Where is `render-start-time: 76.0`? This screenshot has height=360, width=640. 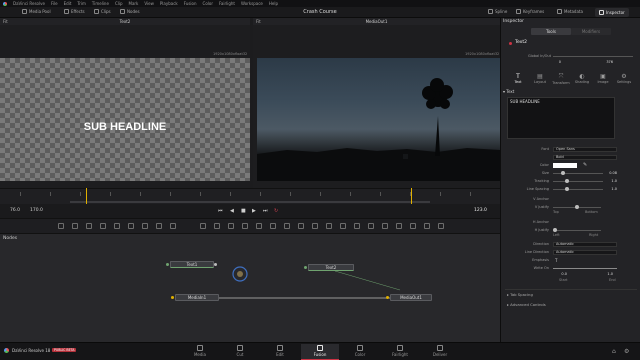 render-start-time: 76.0 is located at coordinates (15, 210).